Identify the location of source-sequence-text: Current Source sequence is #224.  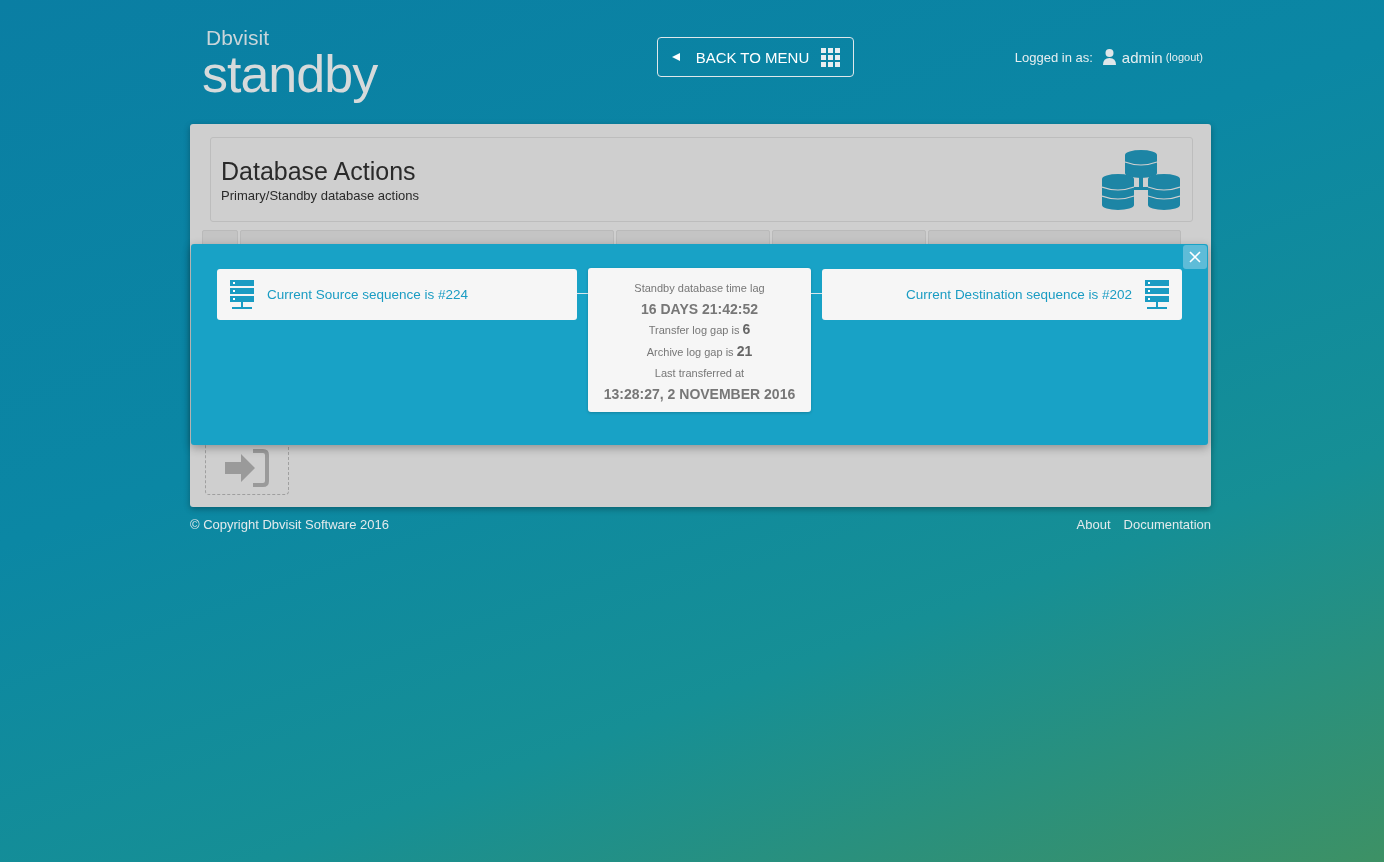
(368, 294).